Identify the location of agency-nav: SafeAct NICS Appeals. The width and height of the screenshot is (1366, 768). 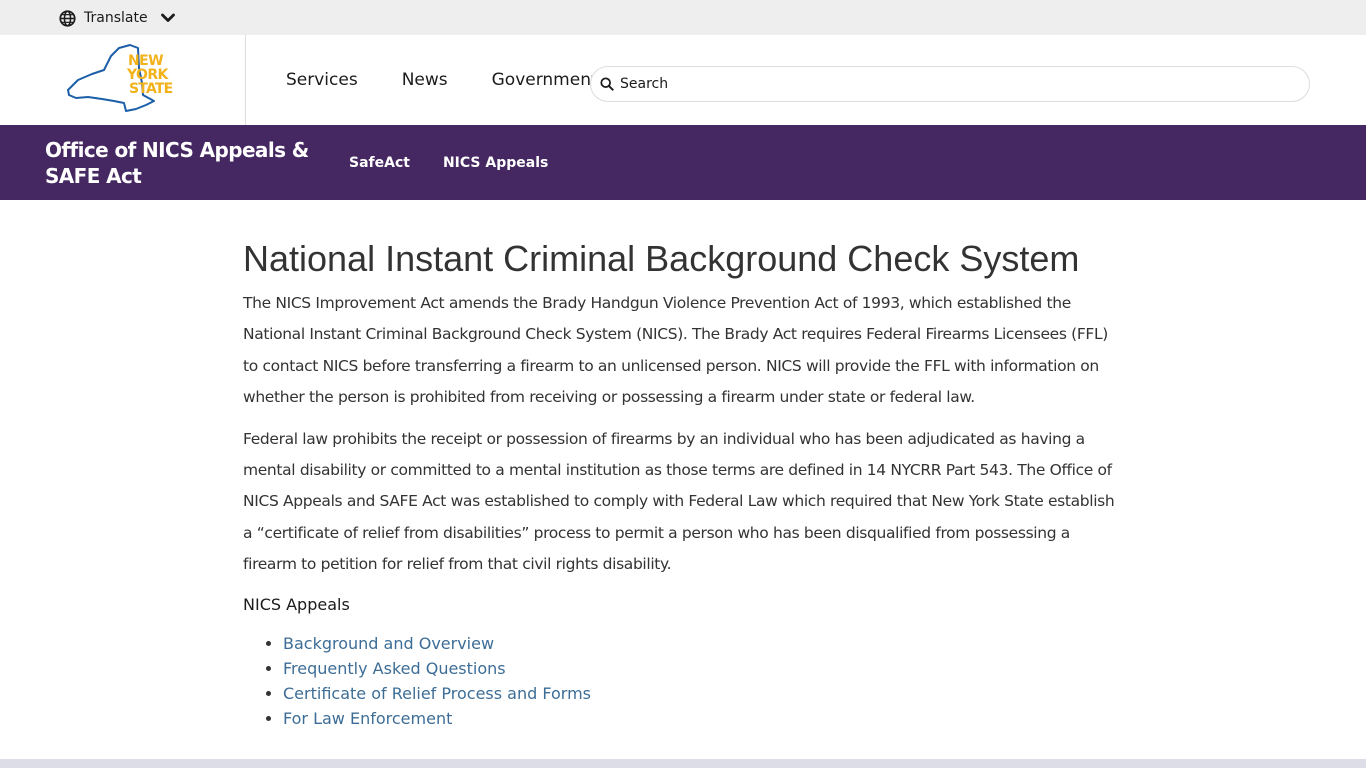
(465, 162).